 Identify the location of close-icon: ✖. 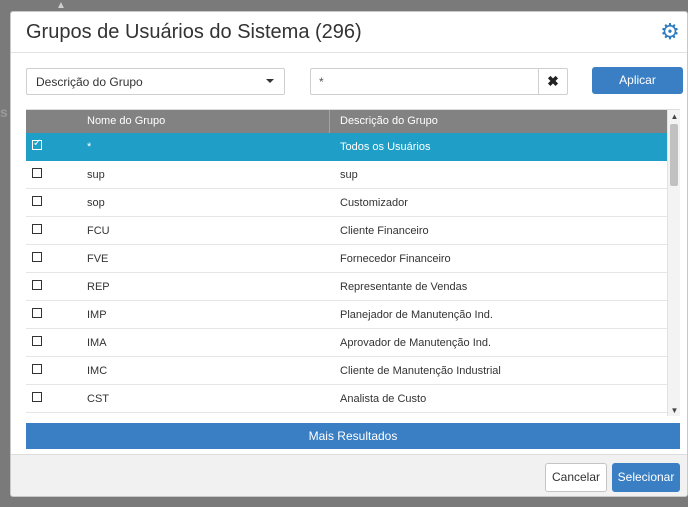
(553, 81).